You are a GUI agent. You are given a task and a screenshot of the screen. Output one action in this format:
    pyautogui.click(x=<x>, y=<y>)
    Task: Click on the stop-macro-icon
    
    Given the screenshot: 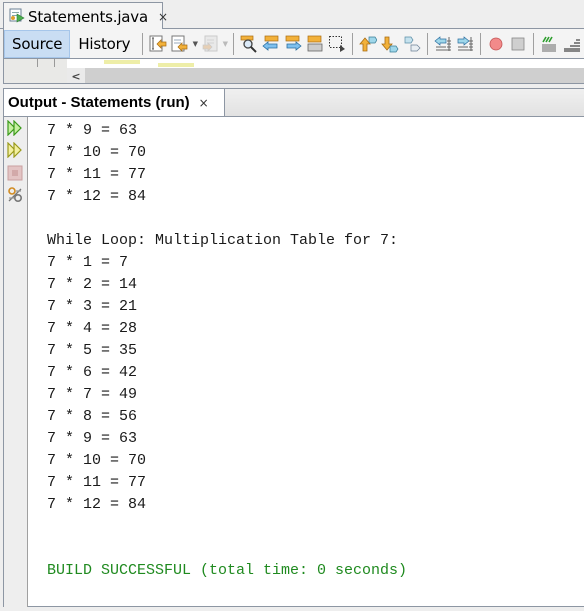 What is the action you would take?
    pyautogui.click(x=518, y=44)
    